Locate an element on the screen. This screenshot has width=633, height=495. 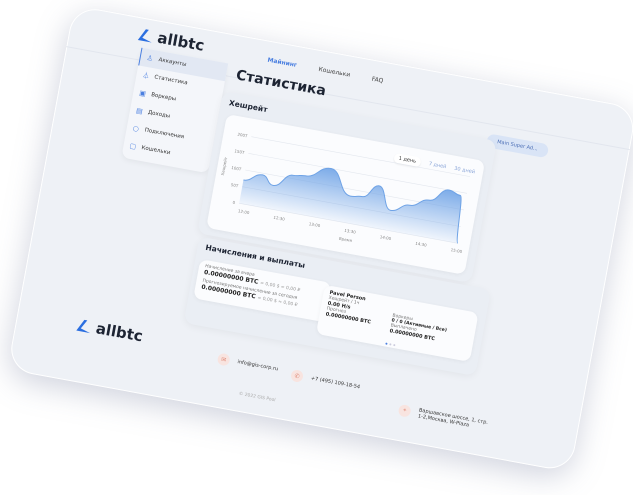
x-tick-label: 13:00 is located at coordinates (315, 224).